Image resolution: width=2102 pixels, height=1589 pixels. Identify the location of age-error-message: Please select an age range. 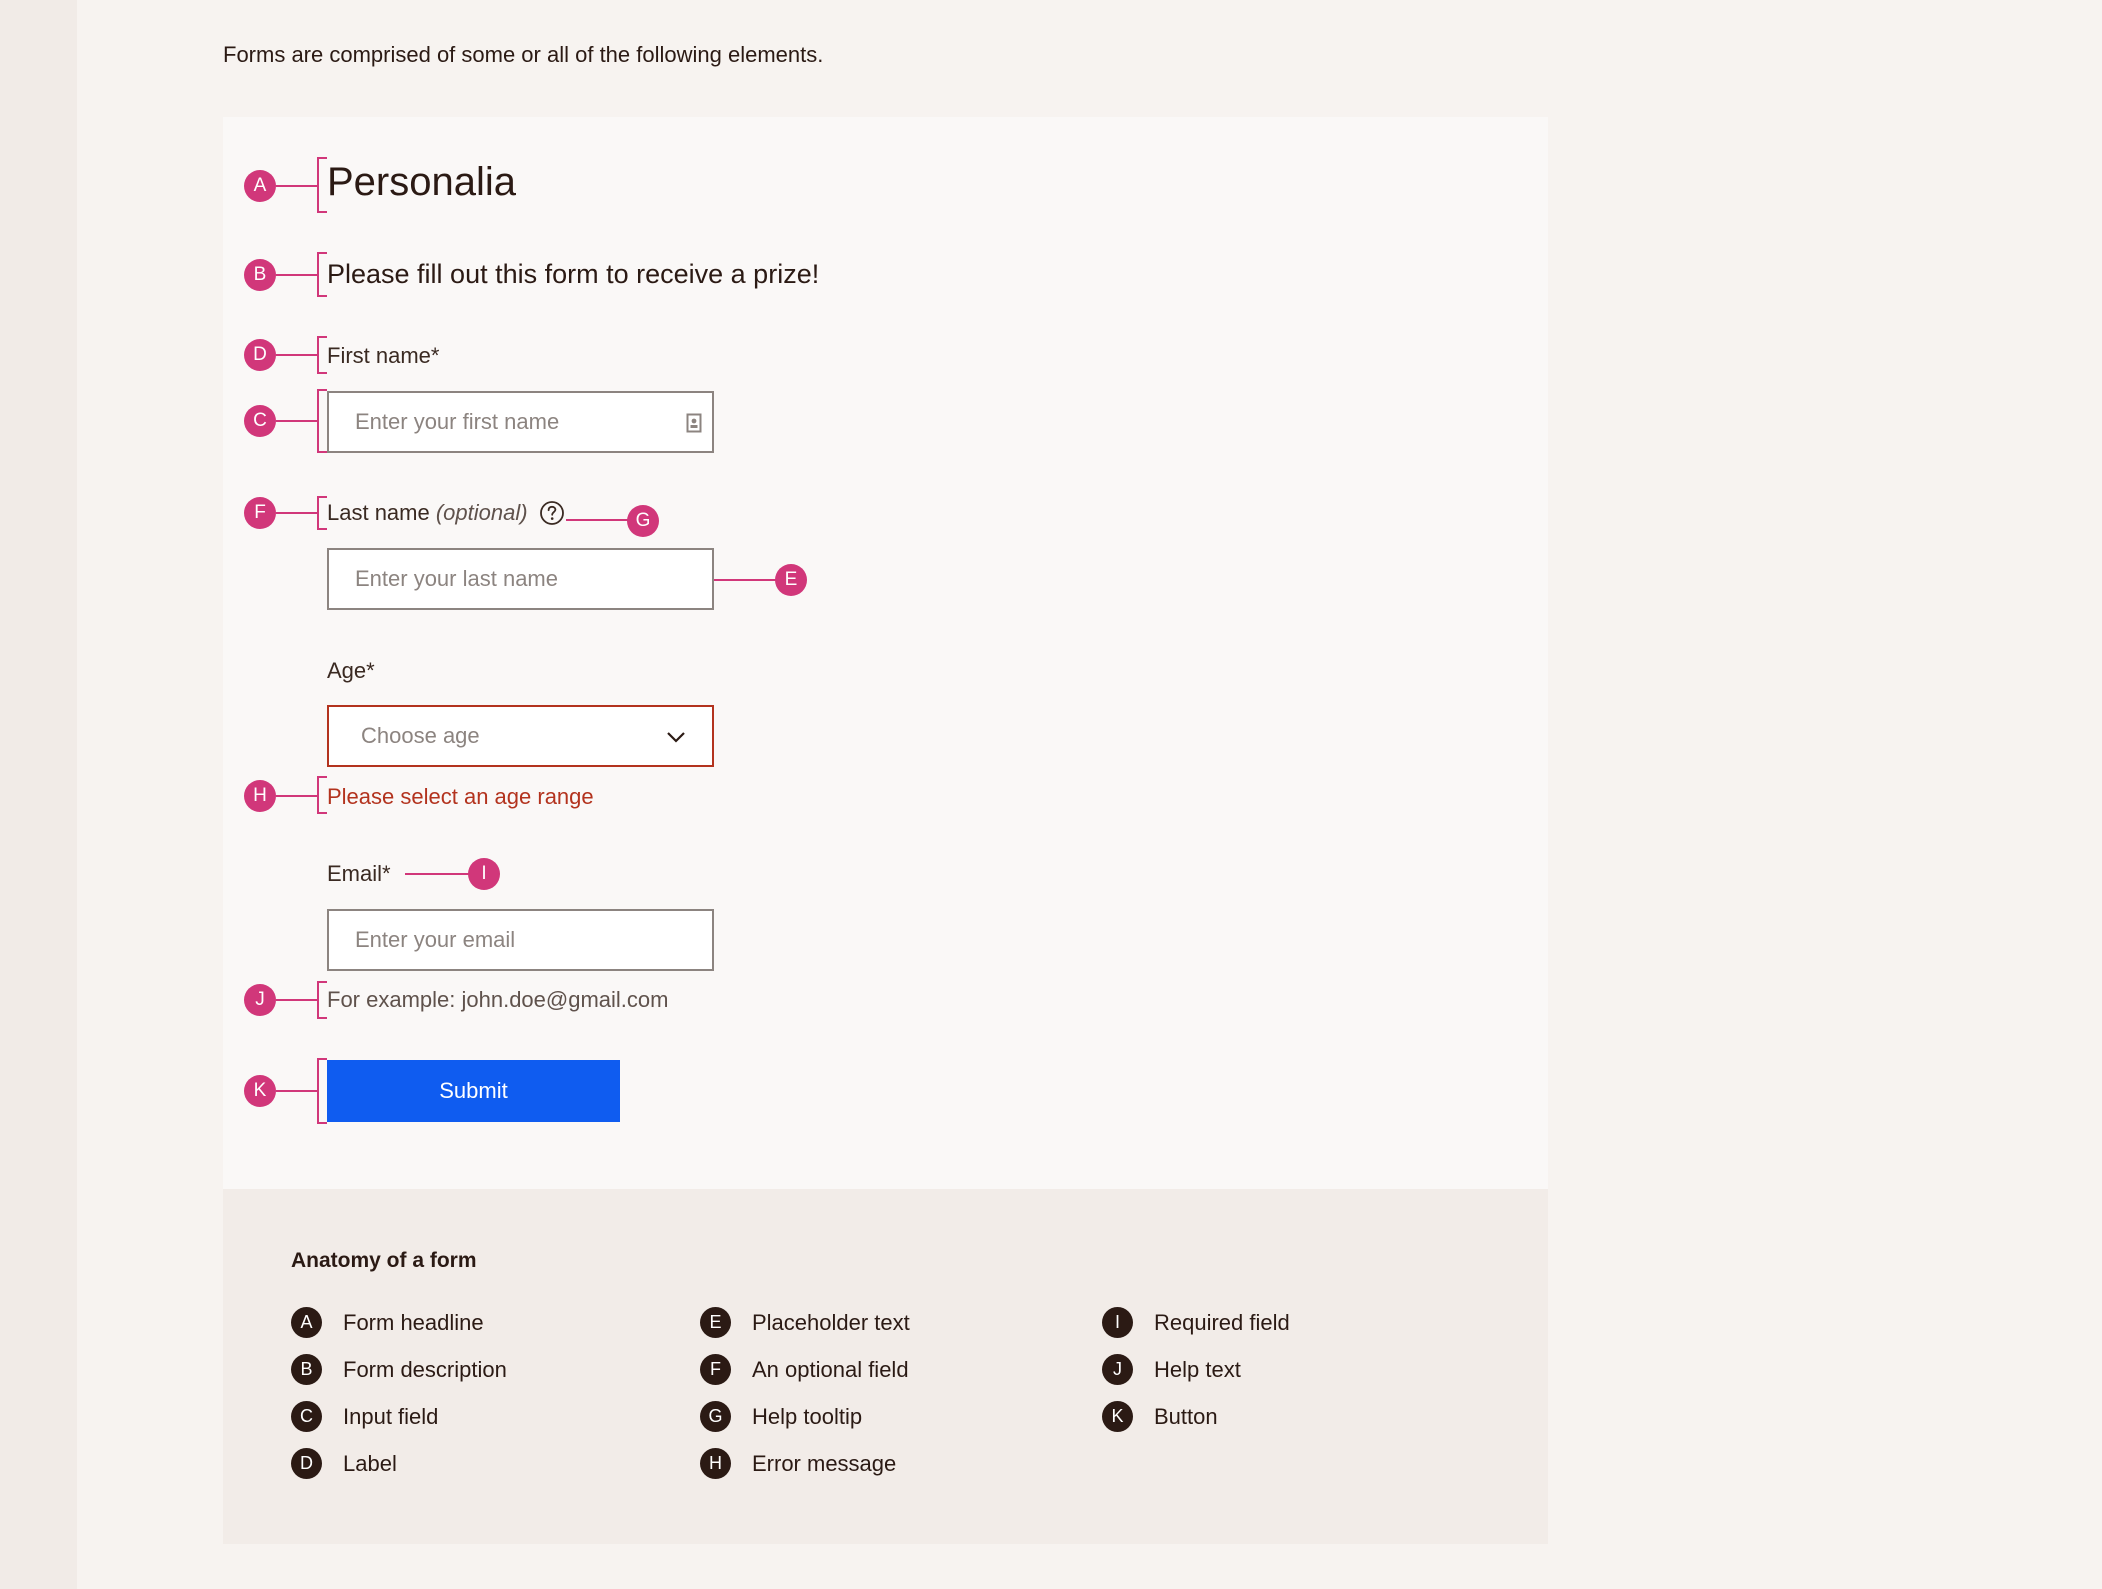
(460, 796).